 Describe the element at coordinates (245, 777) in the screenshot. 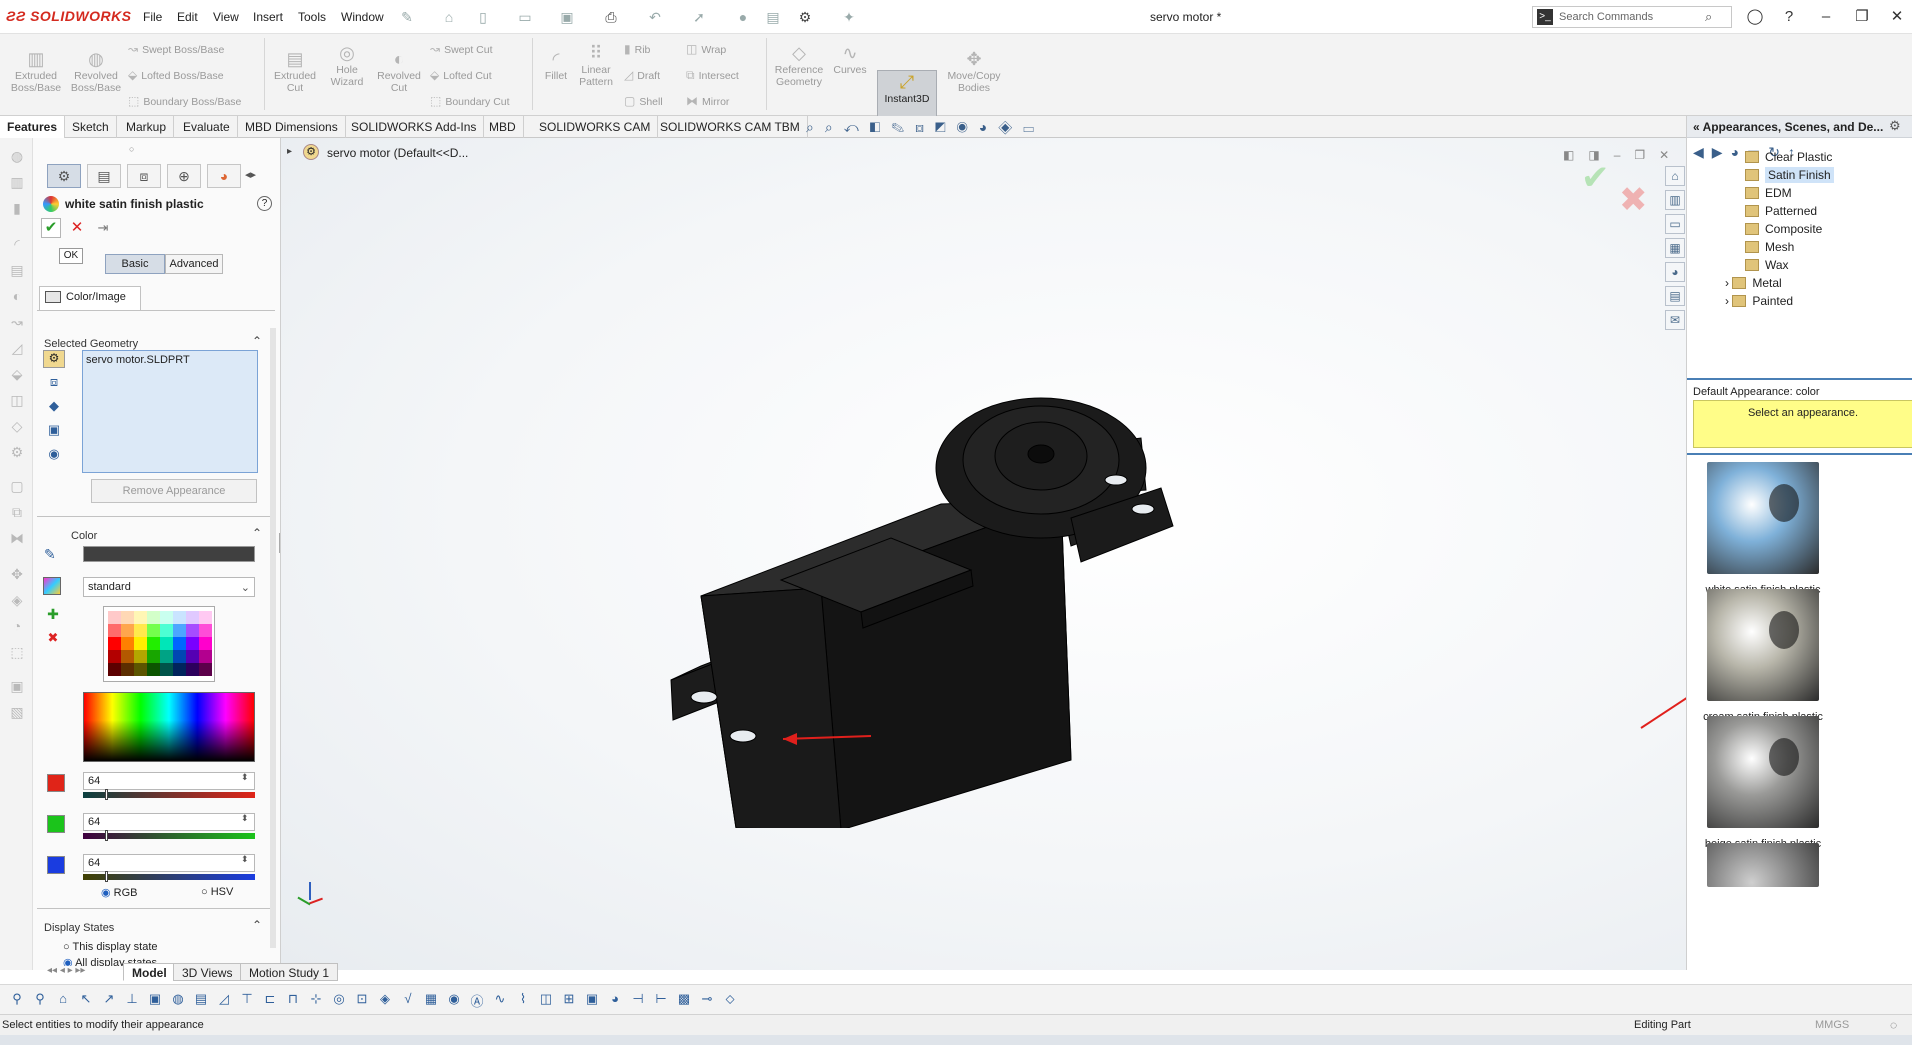

I see `red-spin-icon: ⬍` at that location.